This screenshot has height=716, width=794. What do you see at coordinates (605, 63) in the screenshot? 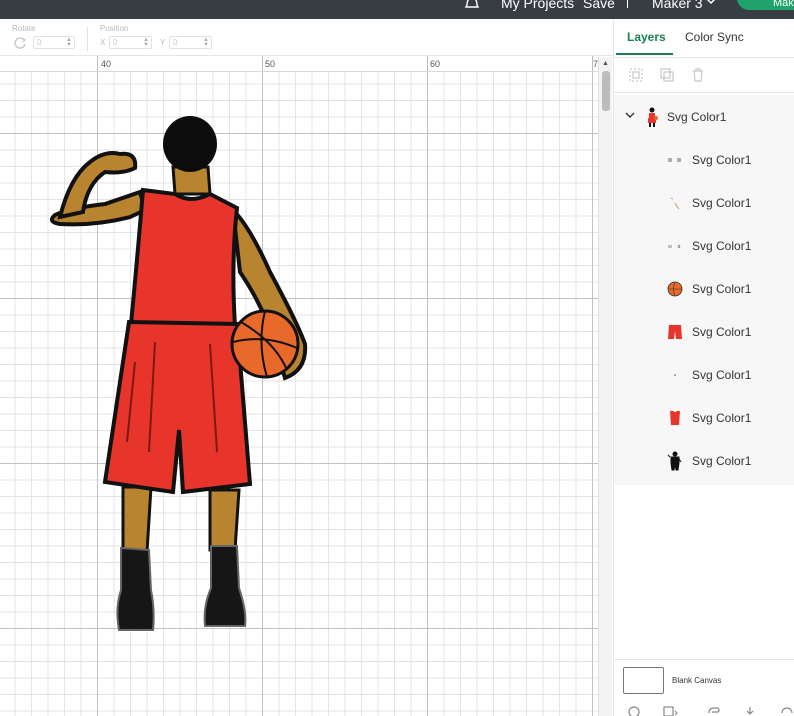
I see `scroll-up-icon: ▲` at bounding box center [605, 63].